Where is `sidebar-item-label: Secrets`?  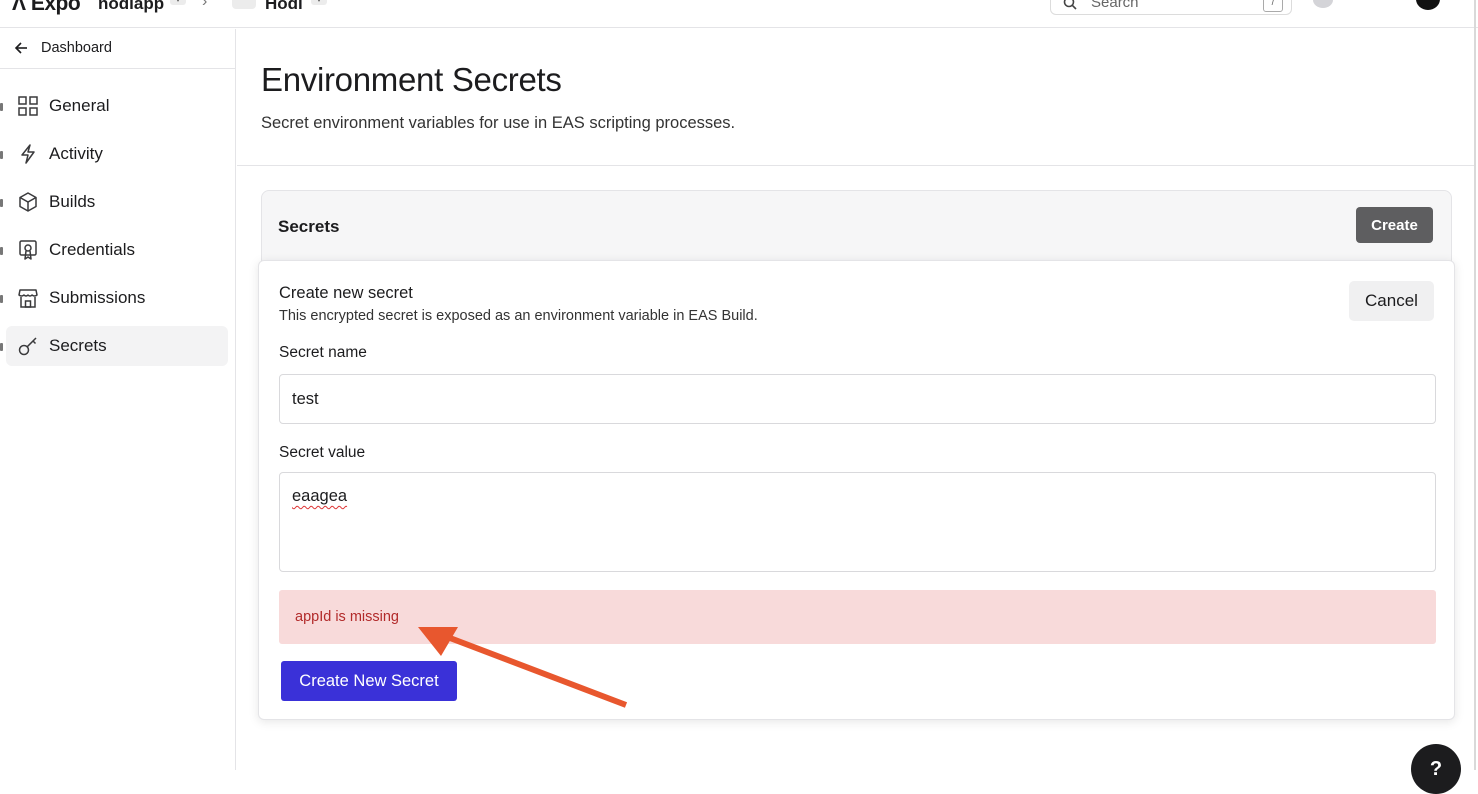 sidebar-item-label: Secrets is located at coordinates (78, 345).